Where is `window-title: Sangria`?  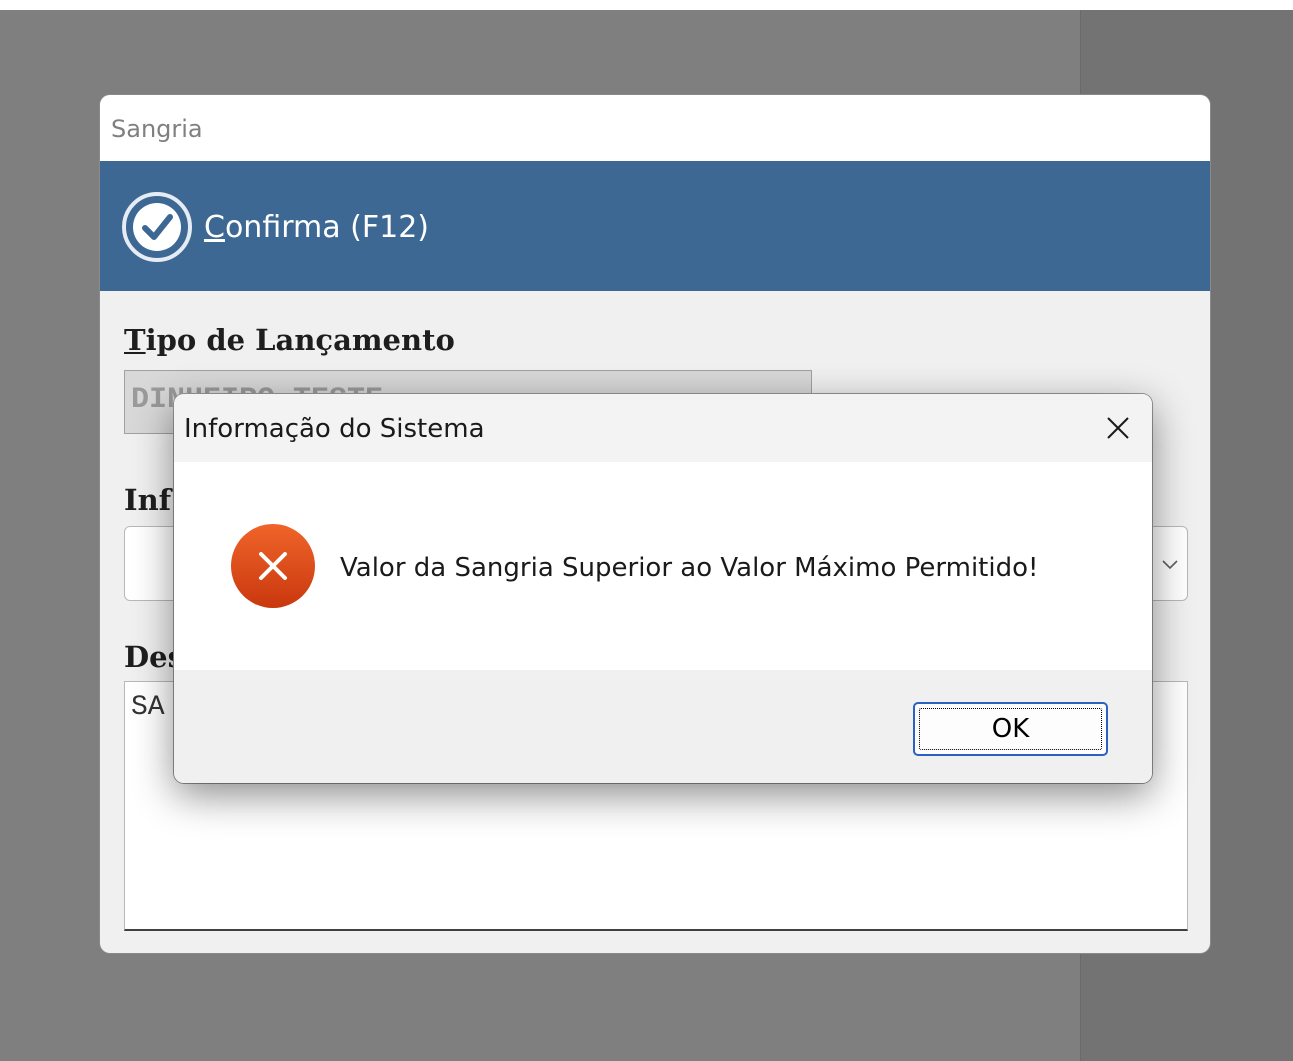
window-title: Sangria is located at coordinates (157, 129).